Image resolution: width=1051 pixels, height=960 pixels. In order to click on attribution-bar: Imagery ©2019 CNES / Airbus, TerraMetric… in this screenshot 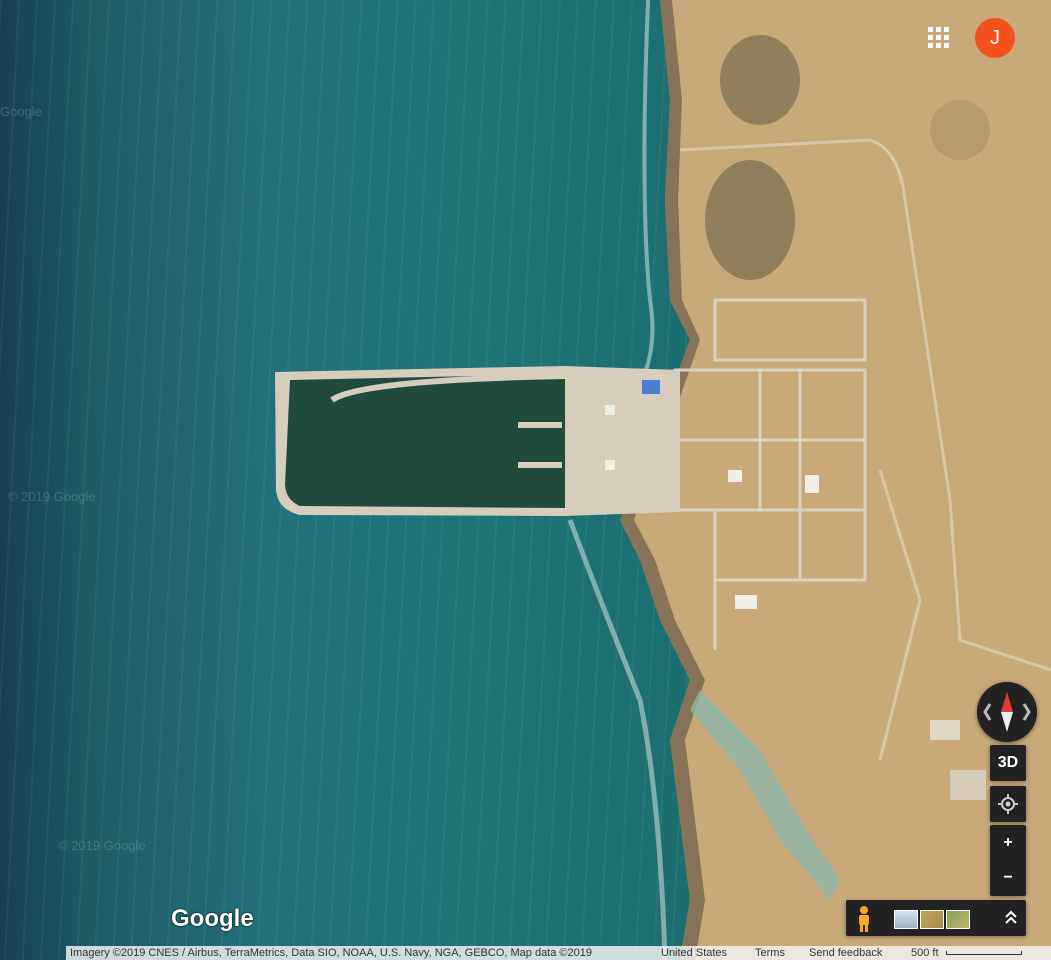, I will do `click(558, 953)`.